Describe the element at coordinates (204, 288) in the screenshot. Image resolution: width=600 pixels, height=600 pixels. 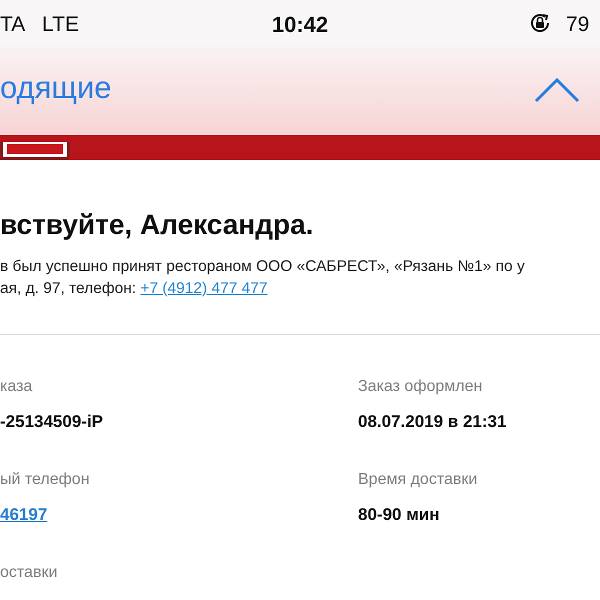
I see `phone-link: +7 (4912) 477 477` at that location.